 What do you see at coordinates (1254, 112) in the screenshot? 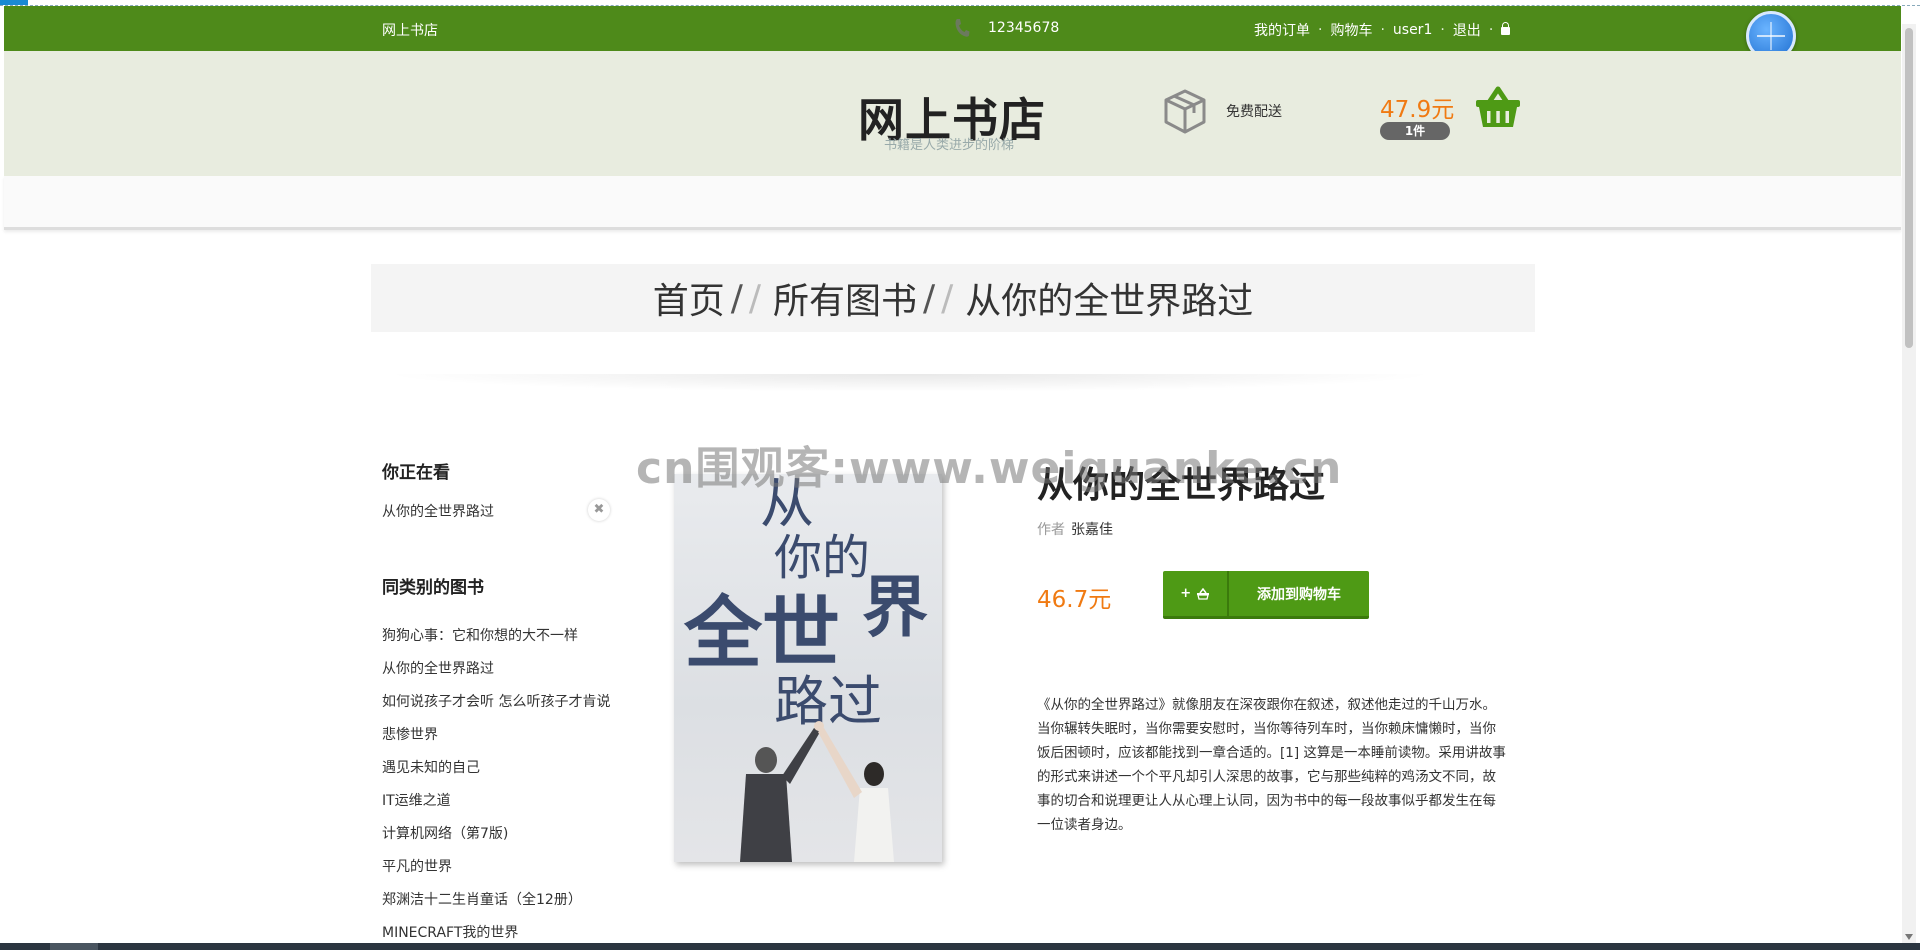
I see `free-shipping-label: 免费配送` at bounding box center [1254, 112].